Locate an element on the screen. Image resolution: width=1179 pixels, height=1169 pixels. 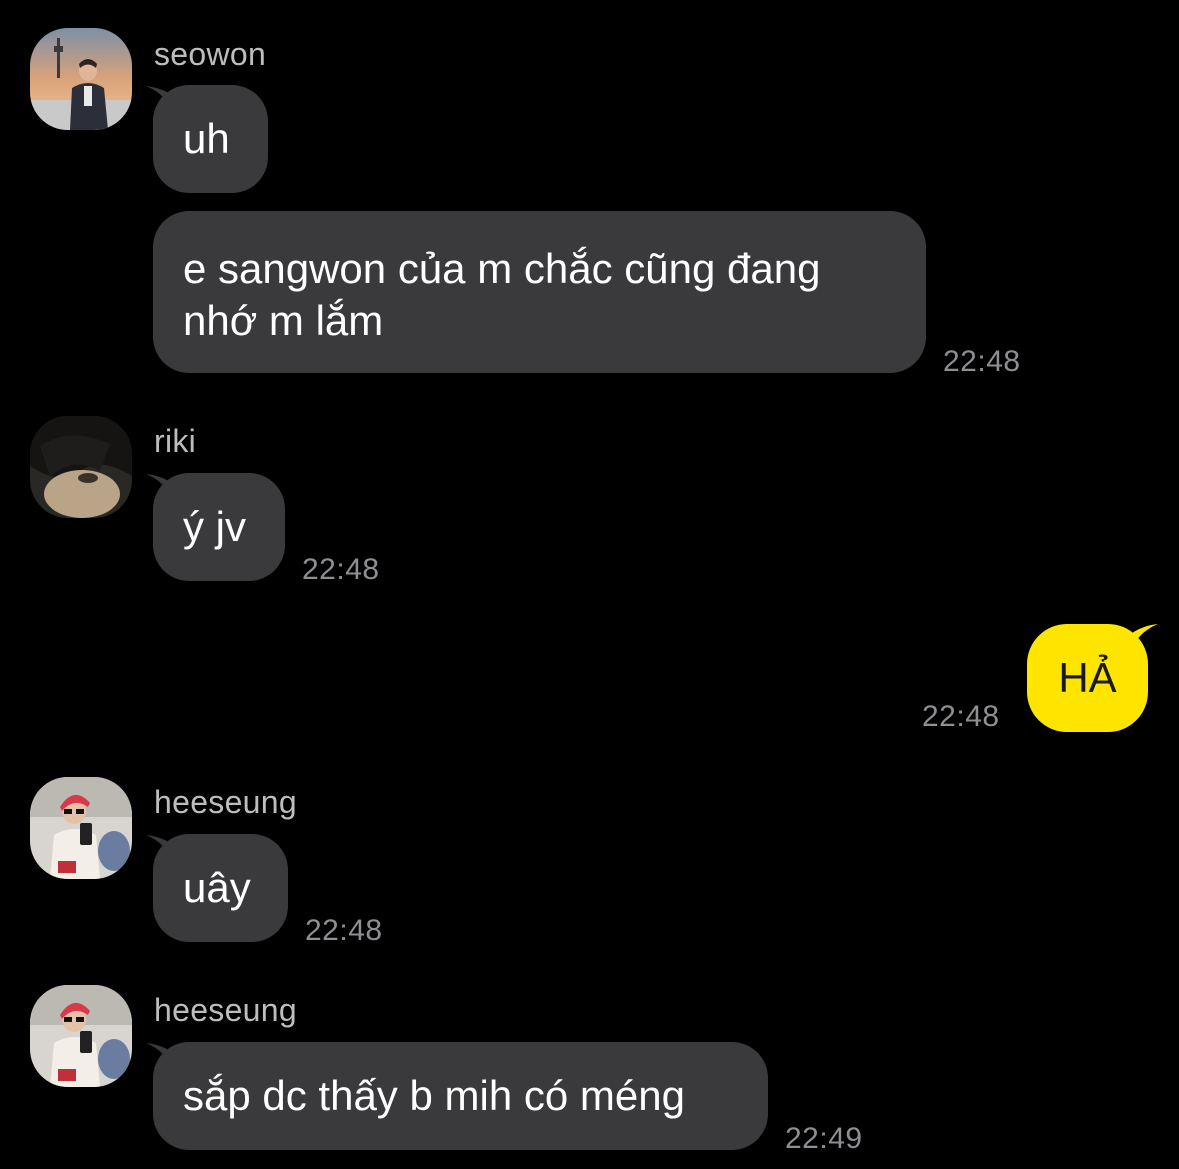
seowon-avatar-image is located at coordinates (81, 79).